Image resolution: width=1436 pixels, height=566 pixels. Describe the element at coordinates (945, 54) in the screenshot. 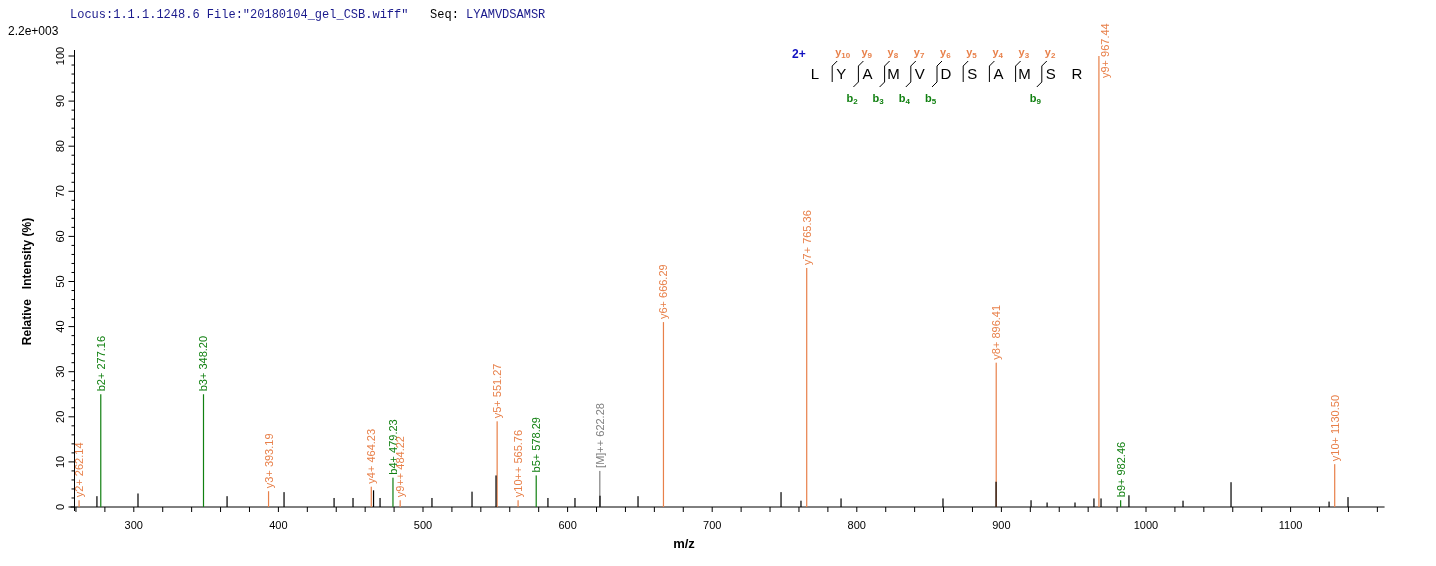

I see `y-ion-label: y$_{6}$` at that location.